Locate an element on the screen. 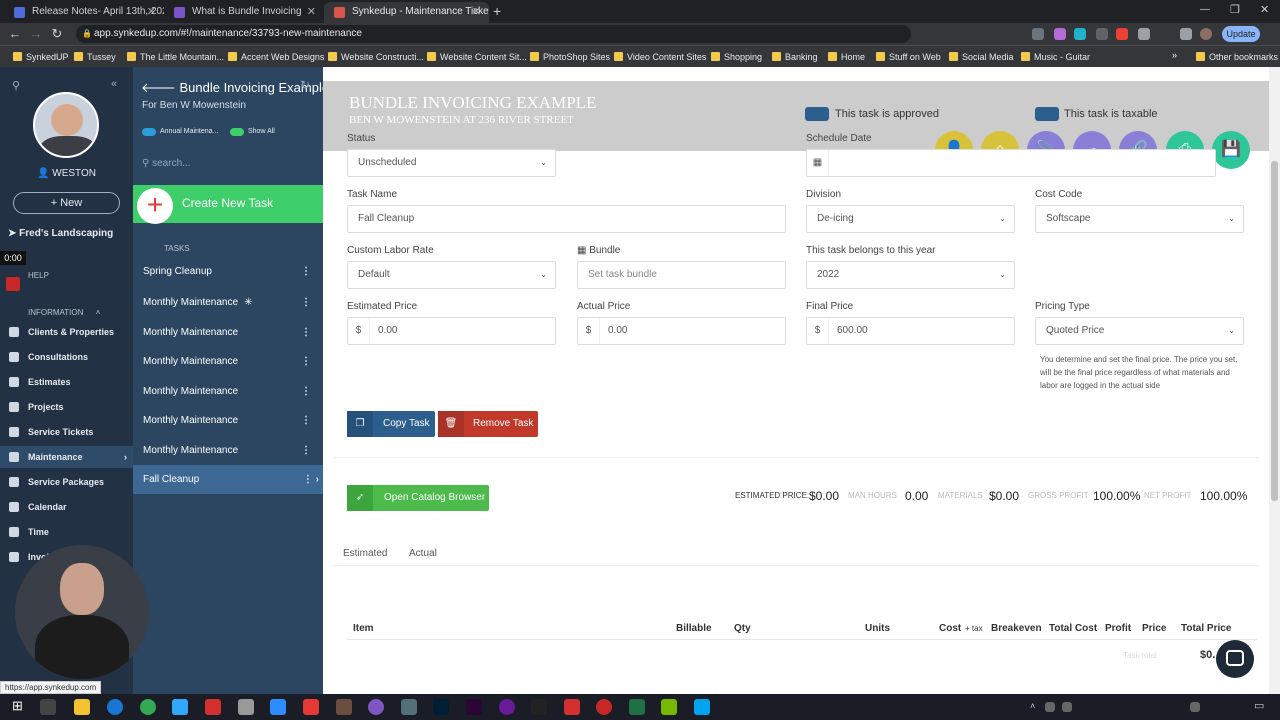 The image size is (1280, 720). estimated-price-input: $0.00 is located at coordinates (451, 331).